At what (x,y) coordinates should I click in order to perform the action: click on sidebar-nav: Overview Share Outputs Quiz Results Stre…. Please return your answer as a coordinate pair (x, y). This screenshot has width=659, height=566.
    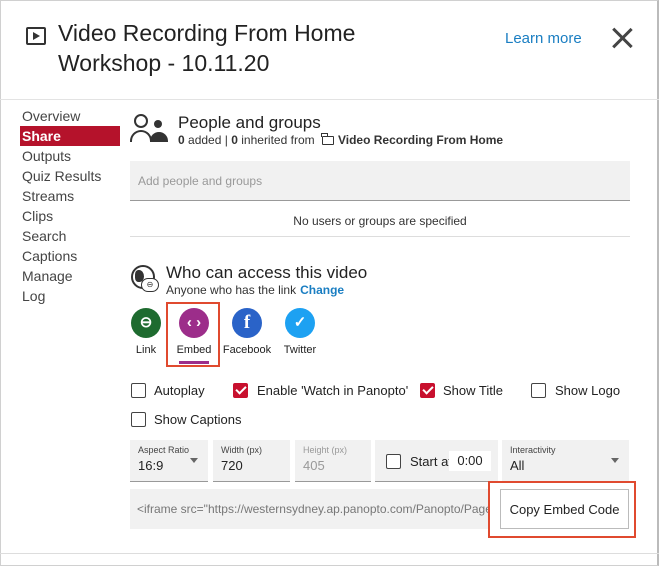
    Looking at the image, I should click on (70, 206).